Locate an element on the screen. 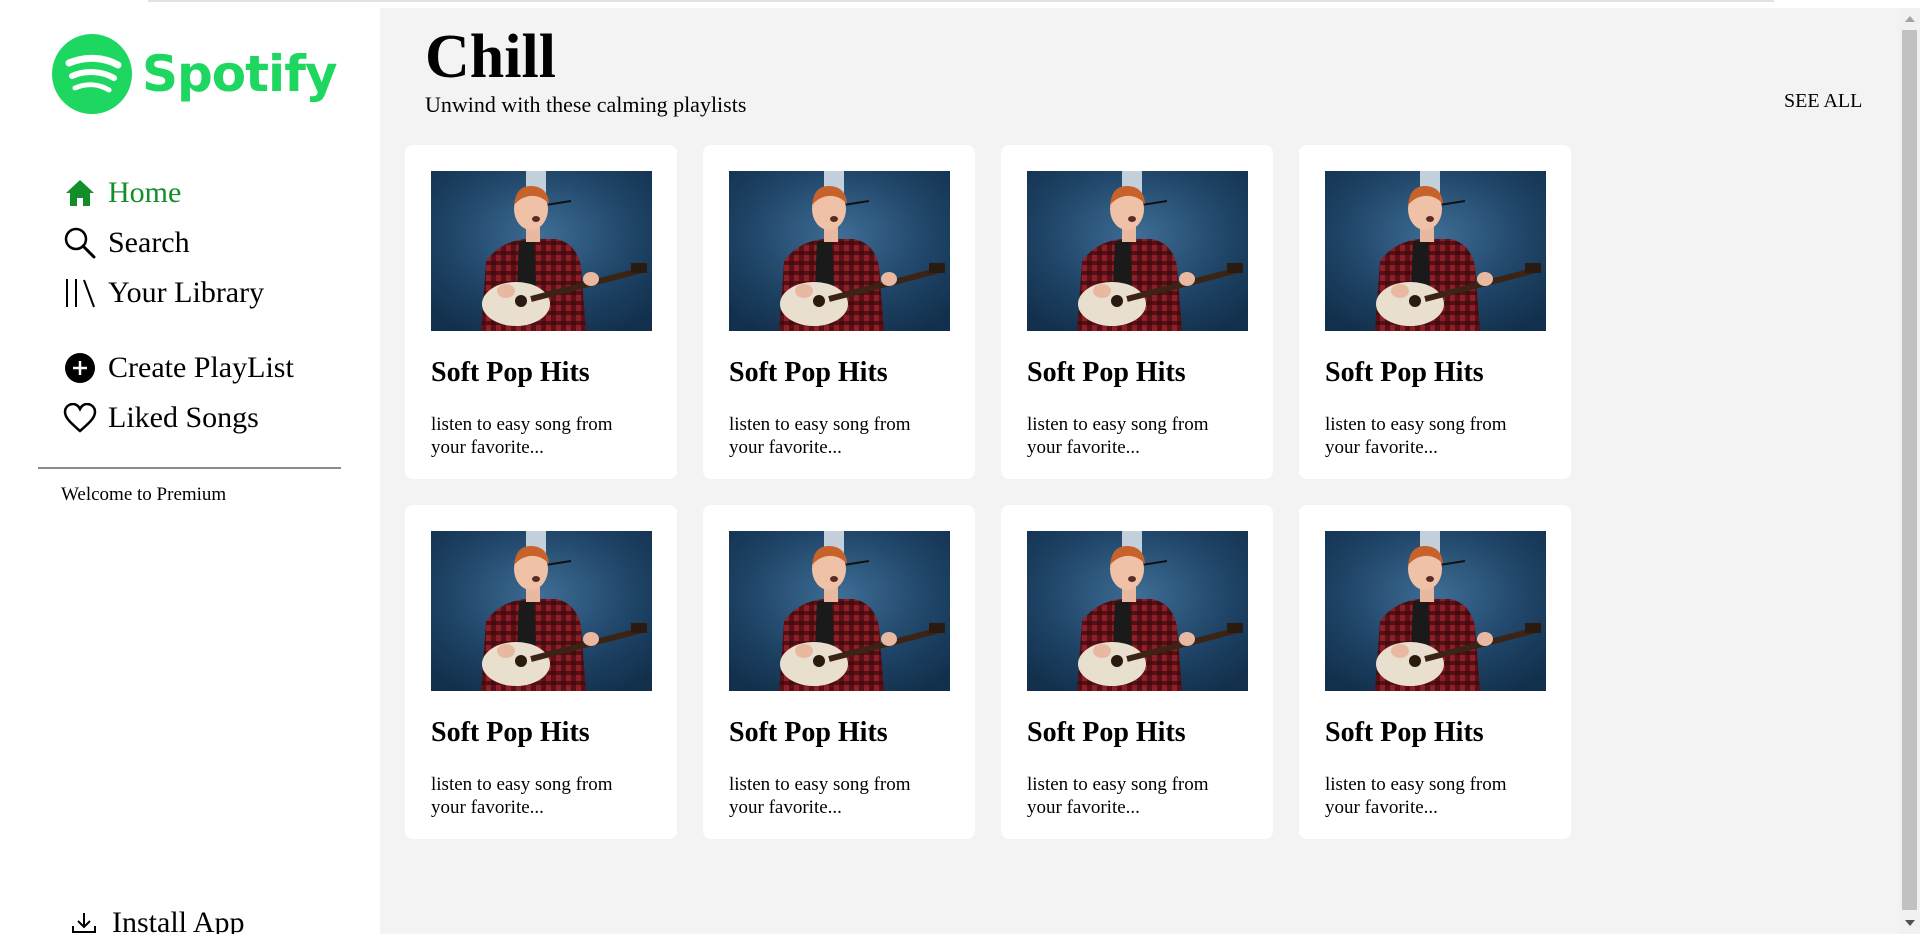 This screenshot has height=934, width=1920. liked-songs-label: Liked Songs is located at coordinates (183, 417).